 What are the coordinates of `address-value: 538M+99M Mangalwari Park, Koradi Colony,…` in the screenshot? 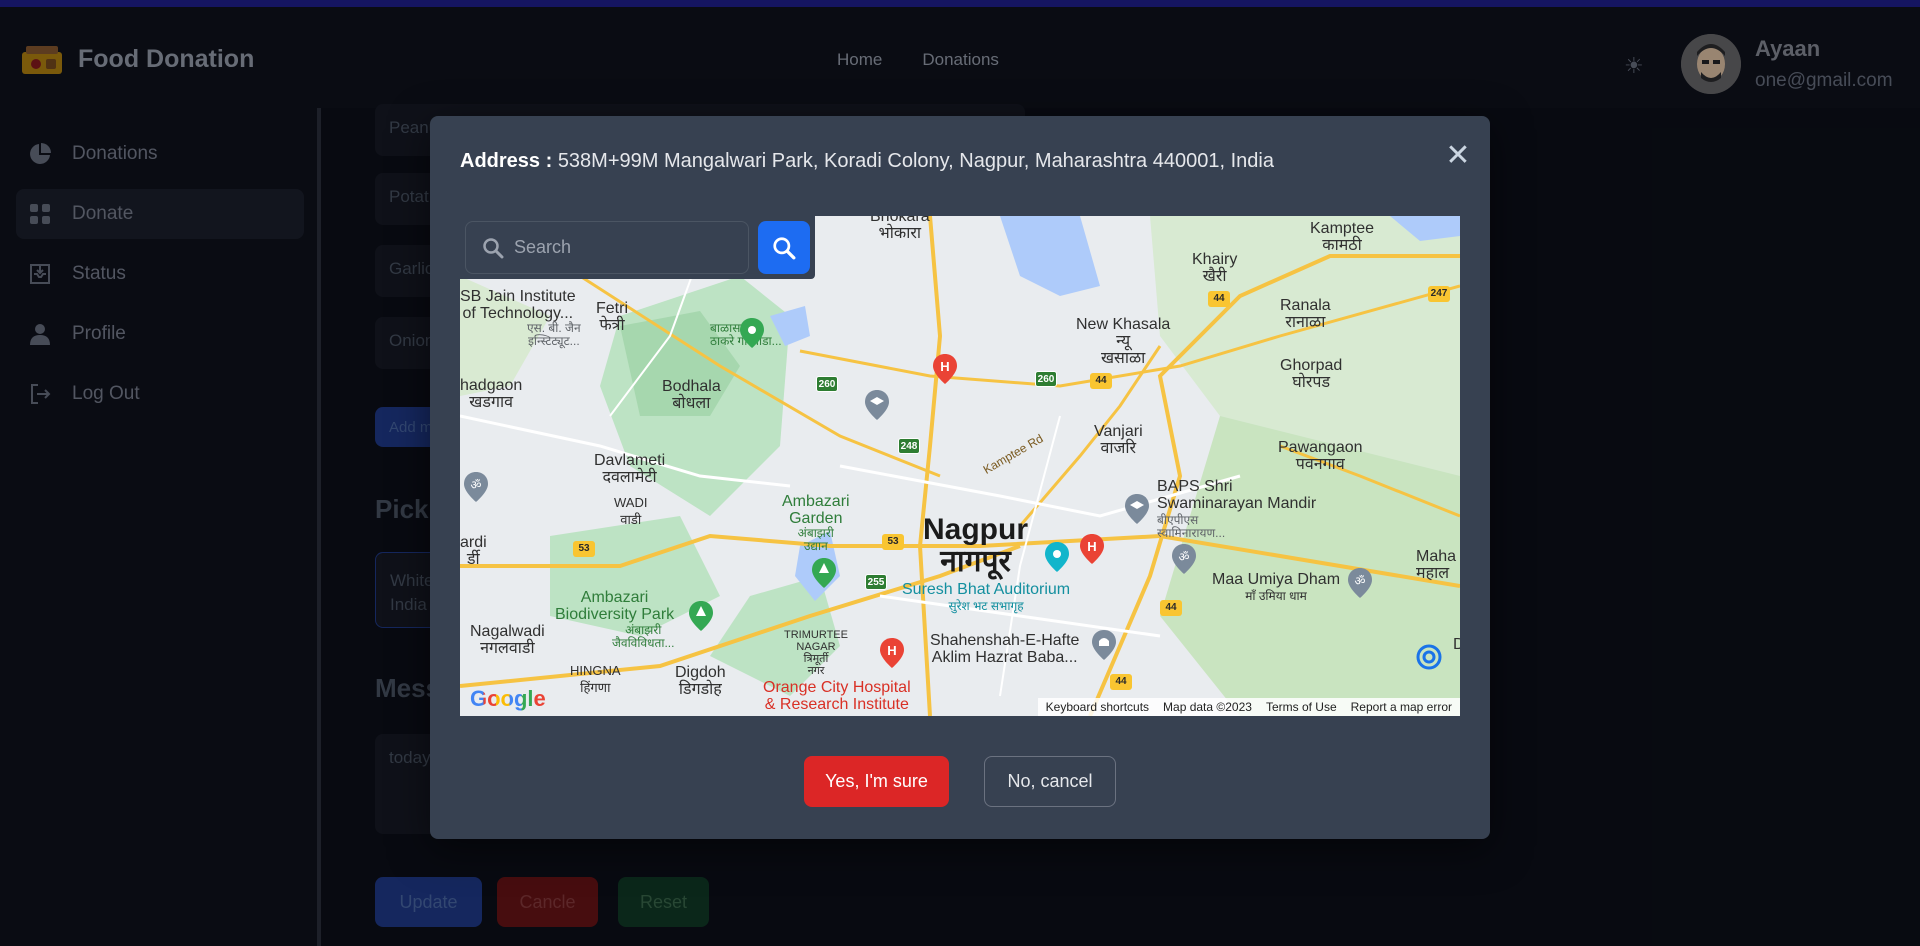 It's located at (915, 161).